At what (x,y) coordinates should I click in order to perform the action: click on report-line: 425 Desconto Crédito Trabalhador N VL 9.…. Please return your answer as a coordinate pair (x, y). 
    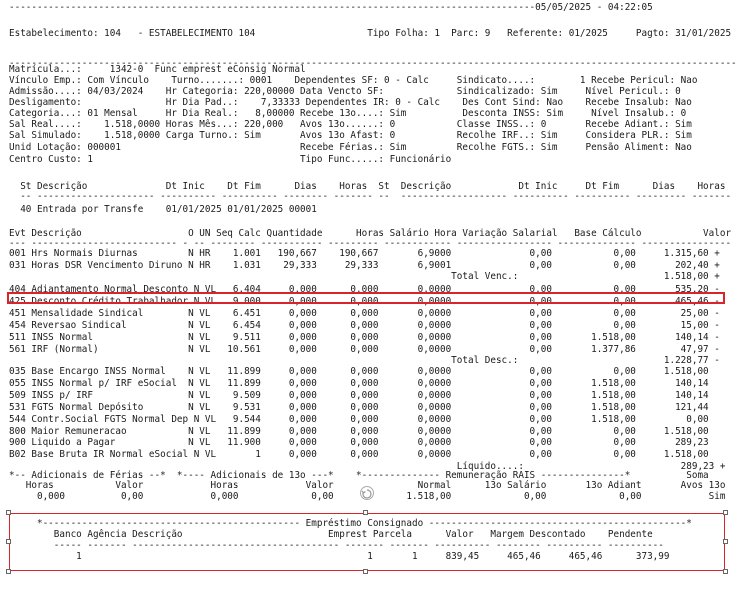
    Looking at the image, I should click on (364, 301).